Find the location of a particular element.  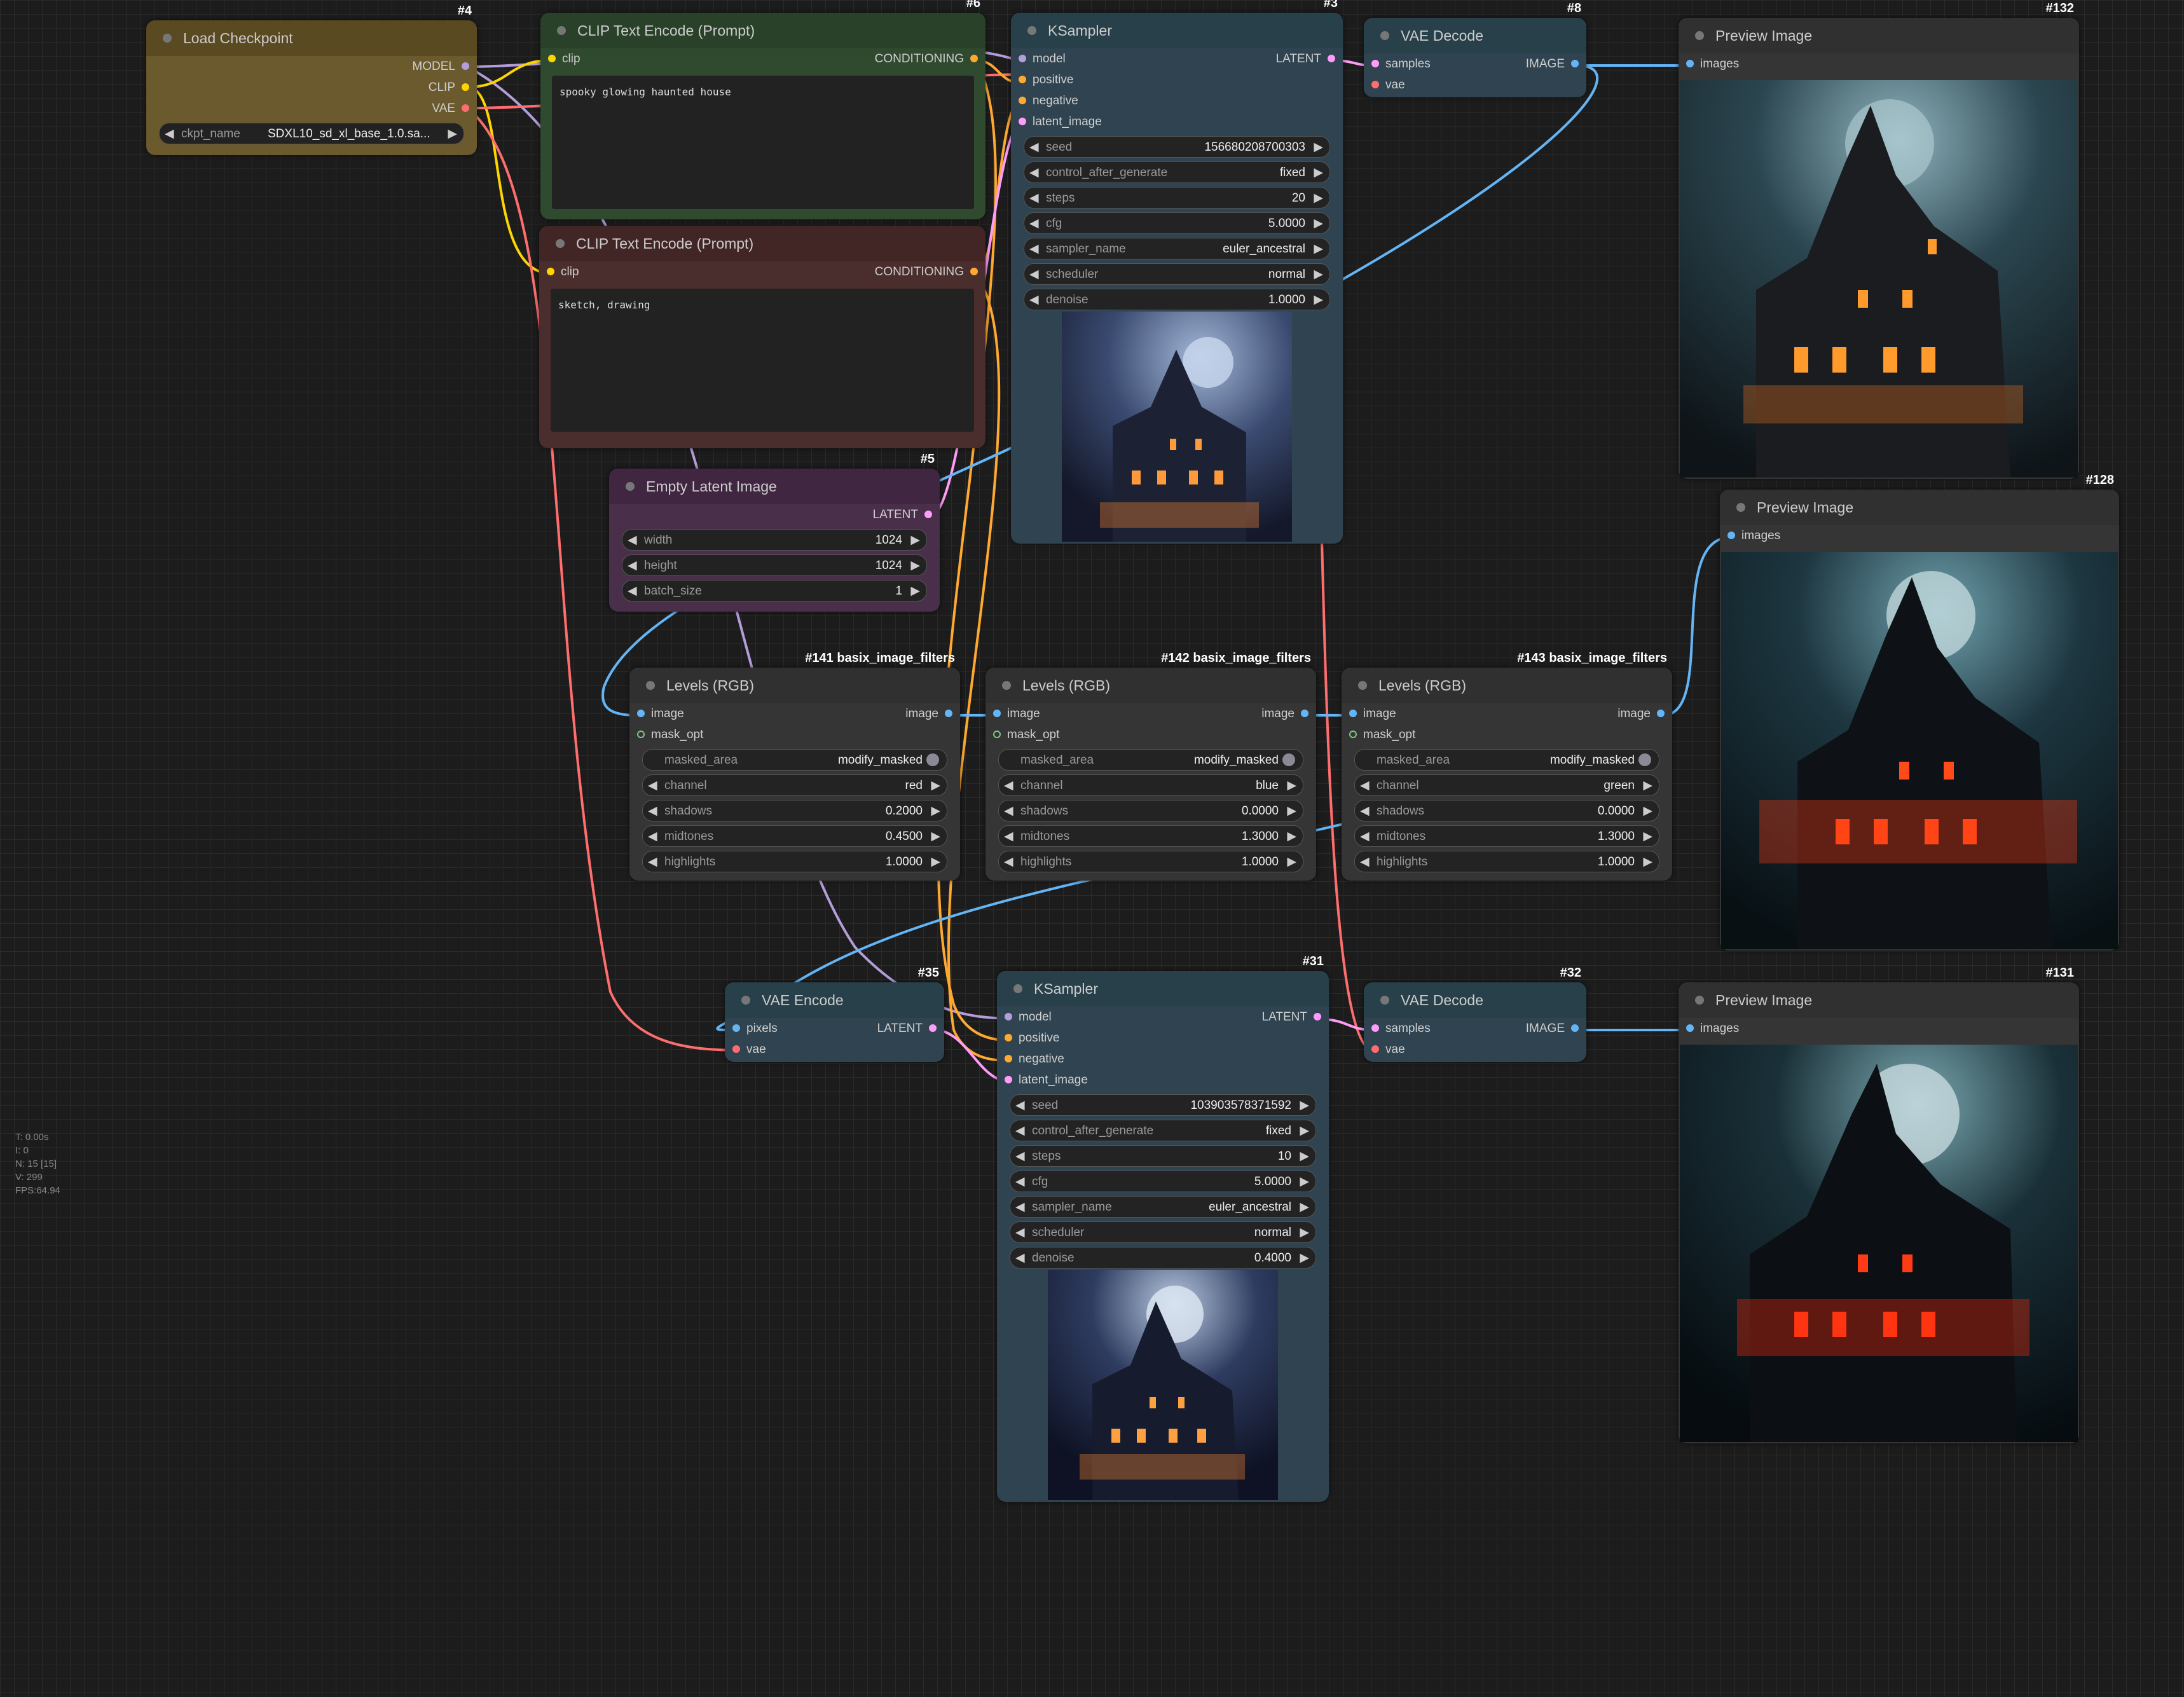

widget-scheduler: ◀ scheduler normal ▶ is located at coordinates (1163, 1232).